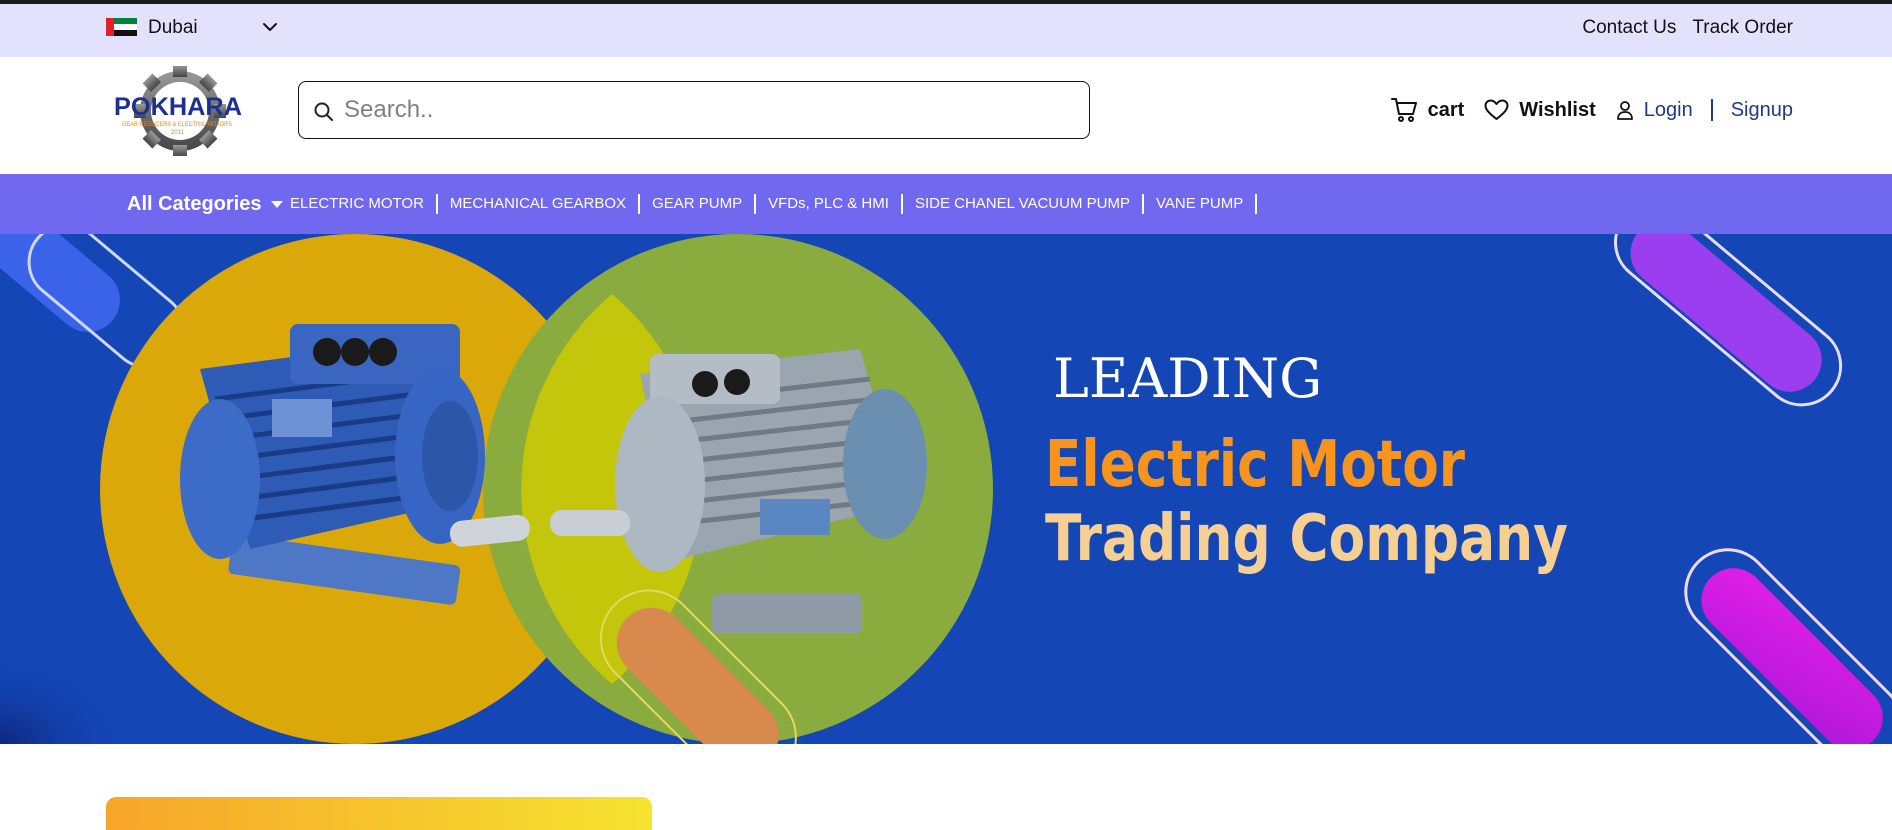  I want to click on header-actions: cart Wishlist Login Signup, so click(1591, 110).